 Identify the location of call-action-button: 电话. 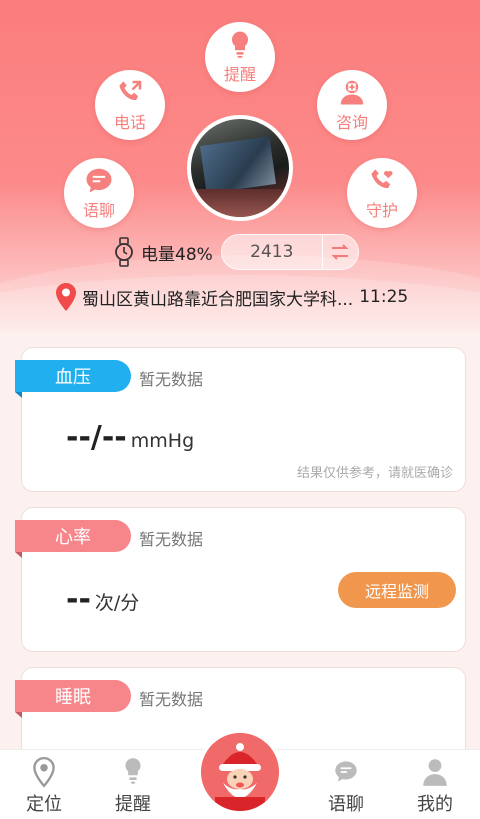
(130, 105).